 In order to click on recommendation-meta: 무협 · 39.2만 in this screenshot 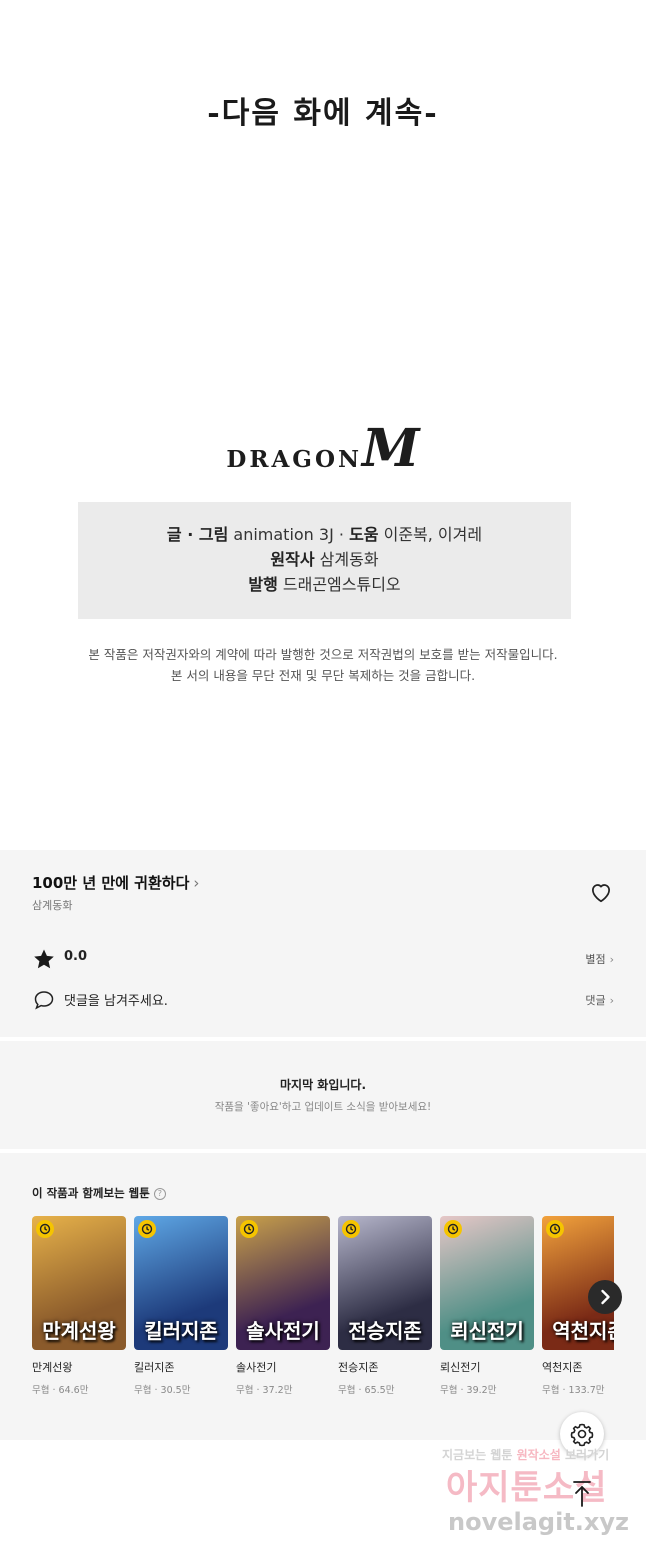, I will do `click(468, 1390)`.